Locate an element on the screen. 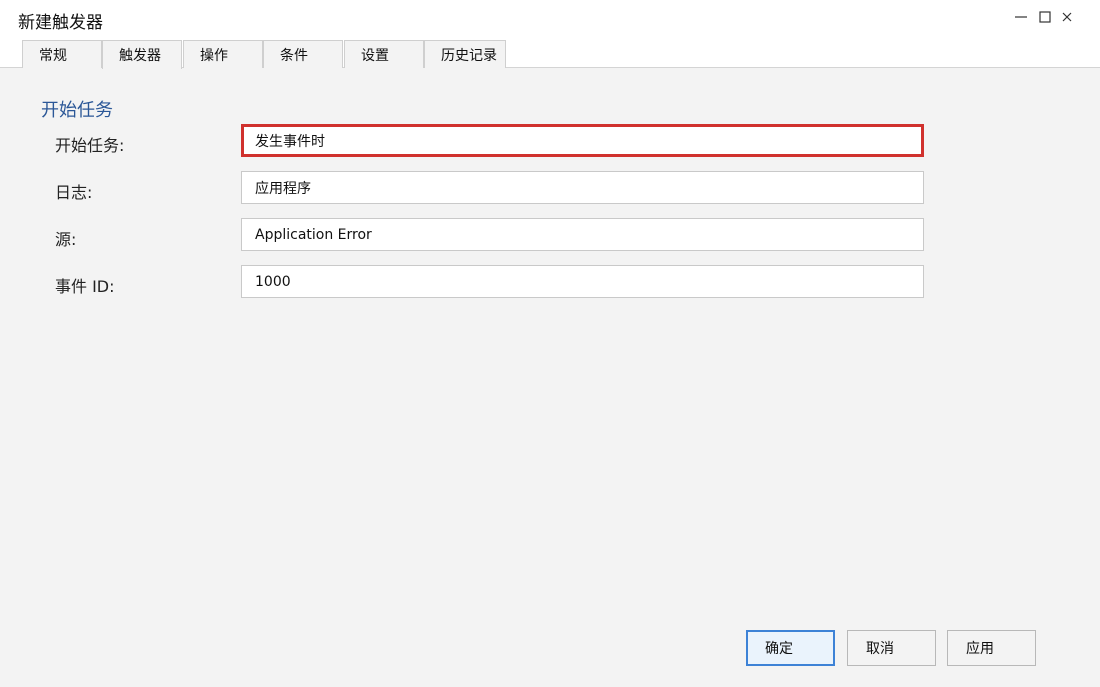  event-id-field: 1000 is located at coordinates (582, 281).